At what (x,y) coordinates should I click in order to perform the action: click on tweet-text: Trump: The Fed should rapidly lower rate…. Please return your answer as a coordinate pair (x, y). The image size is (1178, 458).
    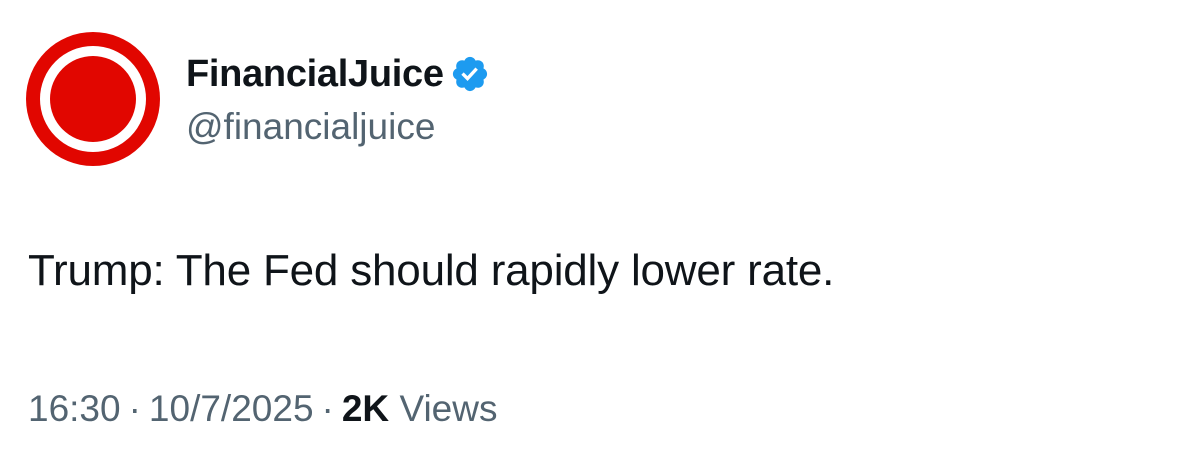
    Looking at the image, I should click on (431, 270).